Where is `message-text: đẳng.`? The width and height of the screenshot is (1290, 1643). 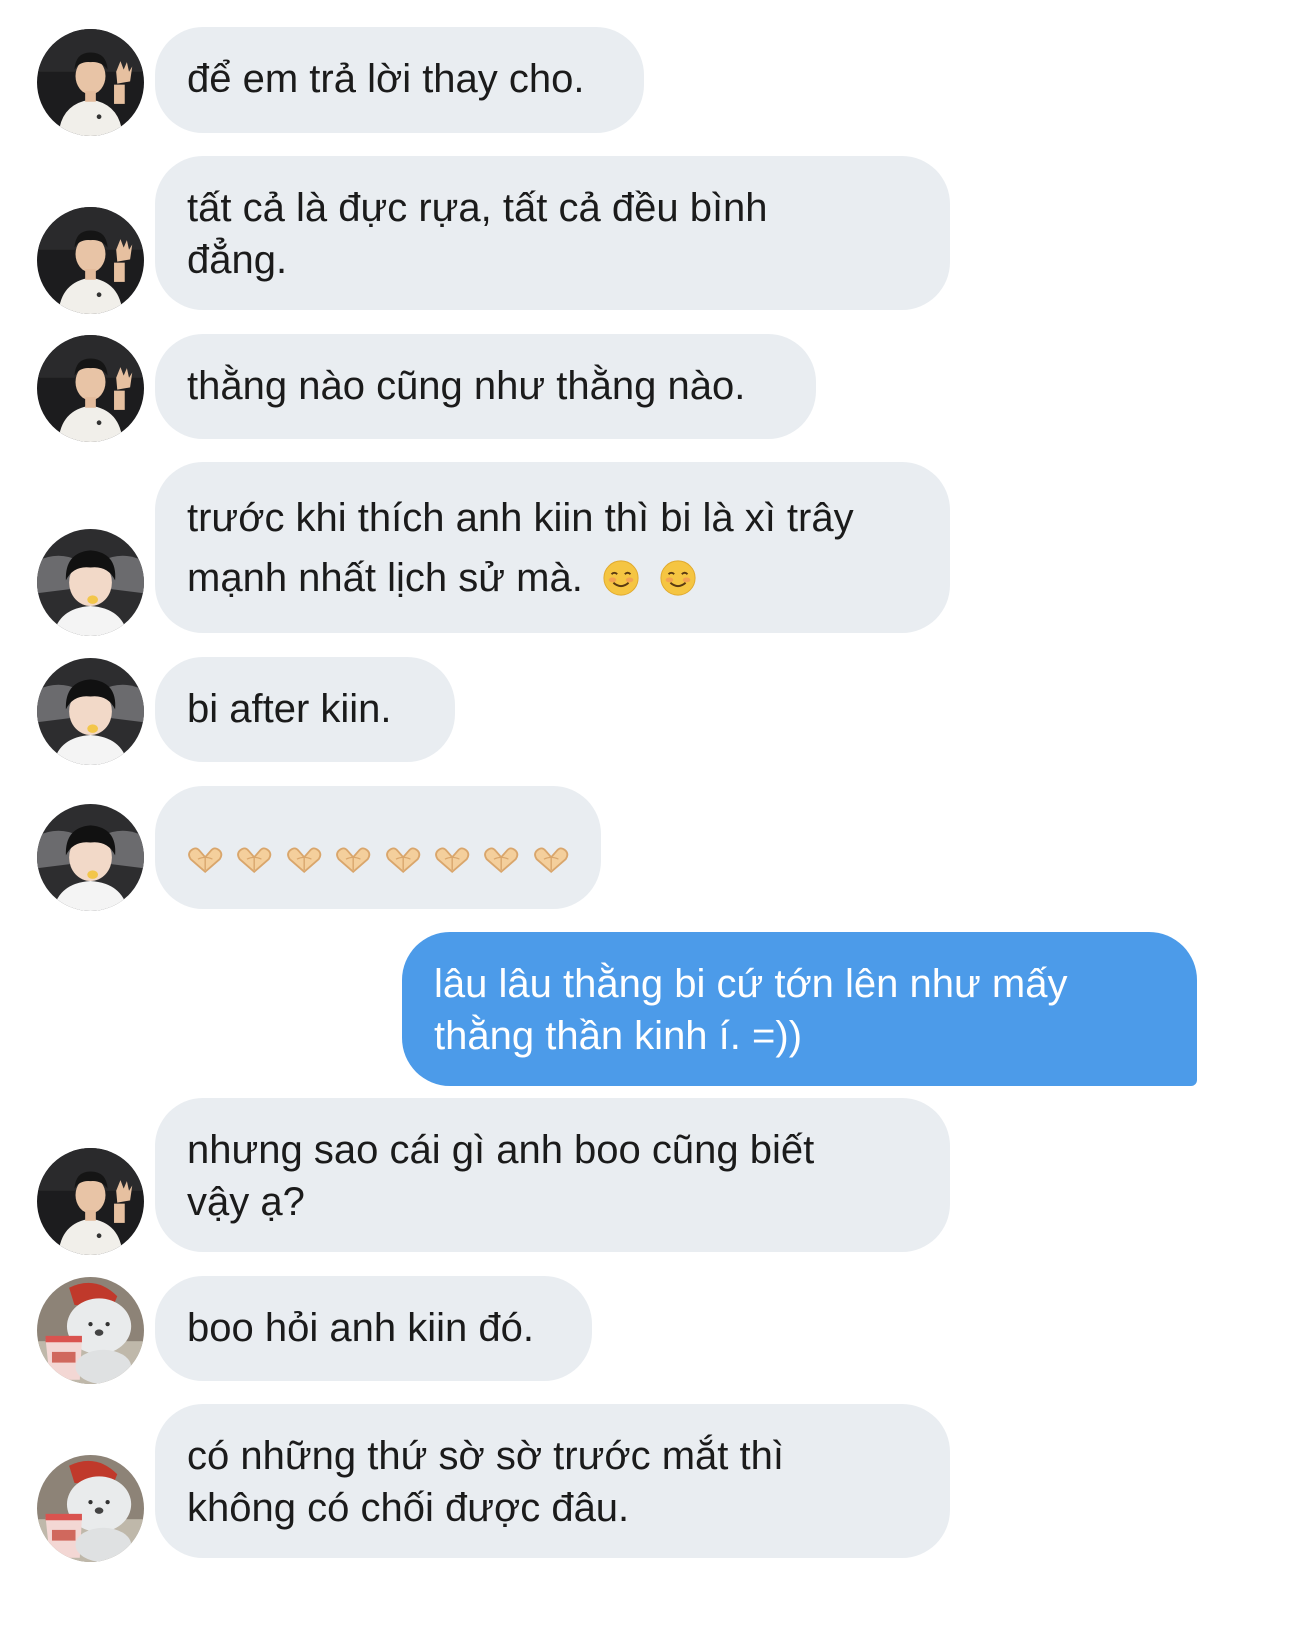
message-text: đẳng. is located at coordinates (237, 260).